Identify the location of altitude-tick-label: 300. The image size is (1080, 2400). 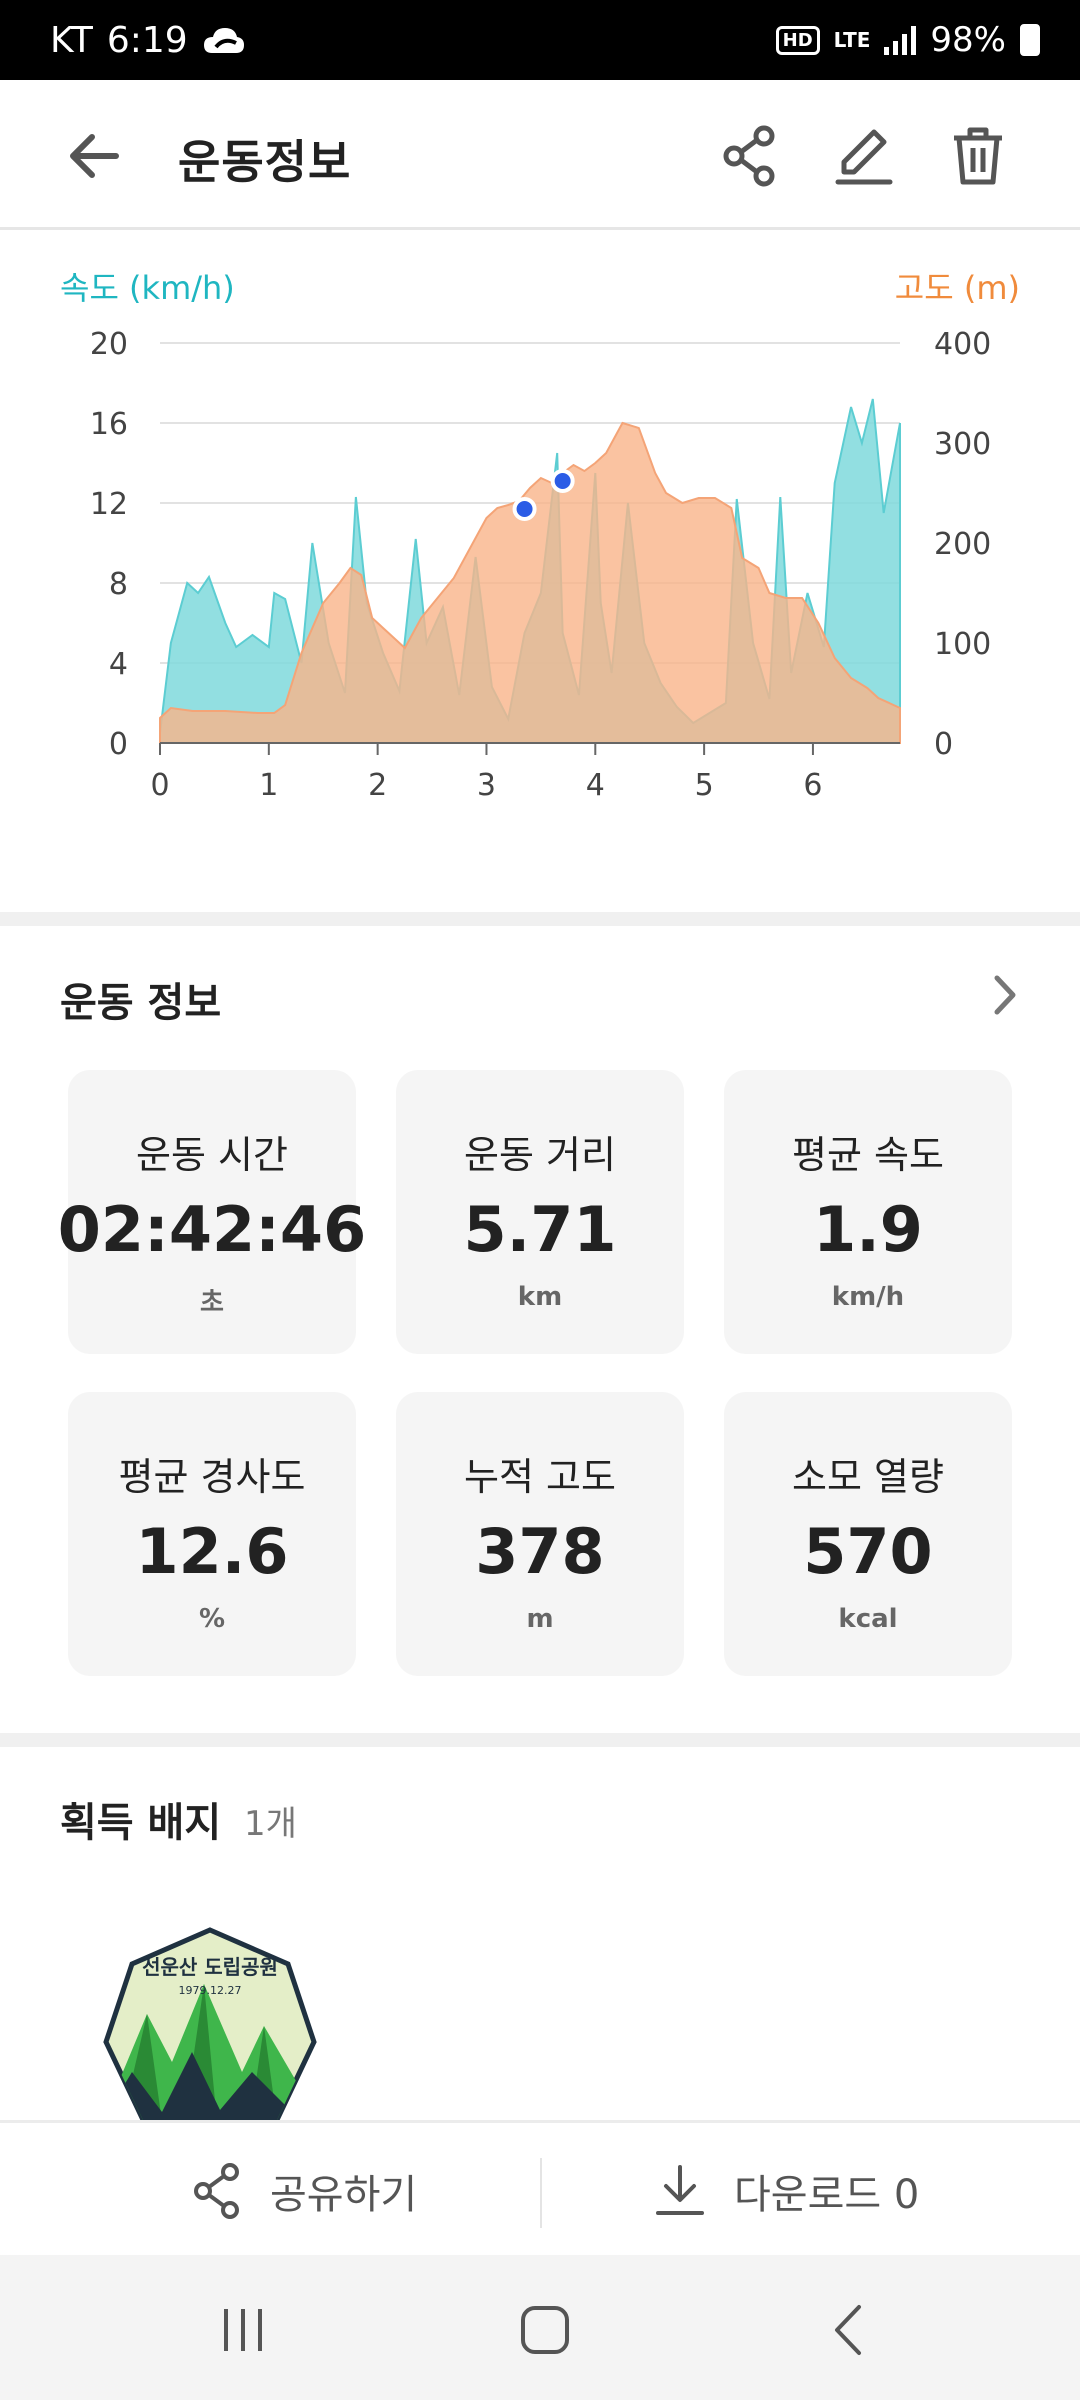
(962, 444).